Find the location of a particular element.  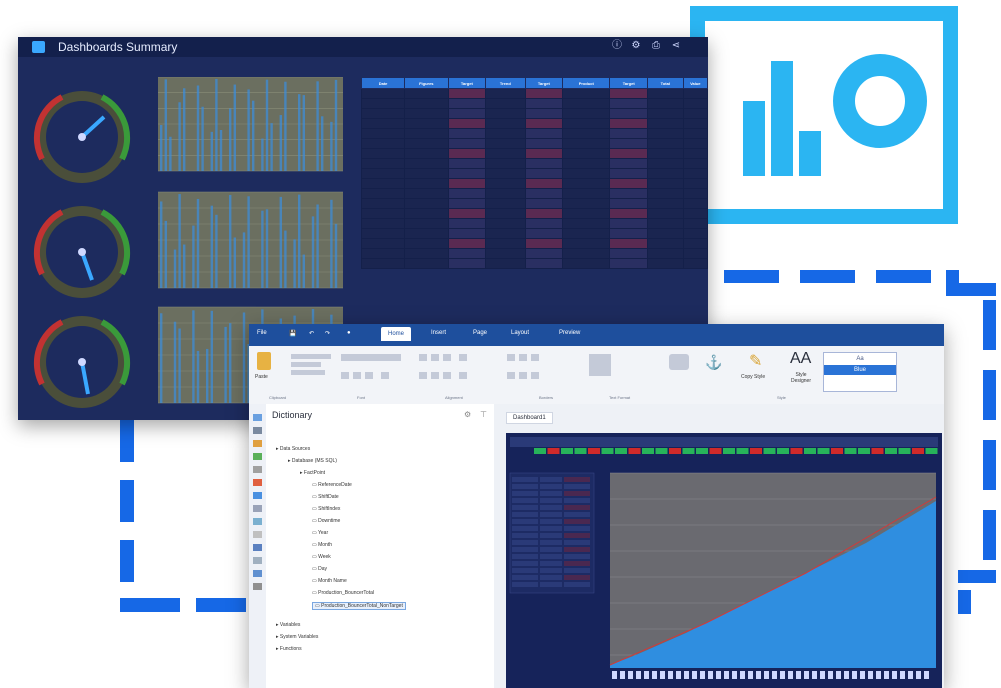

tab-file: File is located at coordinates (262, 333).